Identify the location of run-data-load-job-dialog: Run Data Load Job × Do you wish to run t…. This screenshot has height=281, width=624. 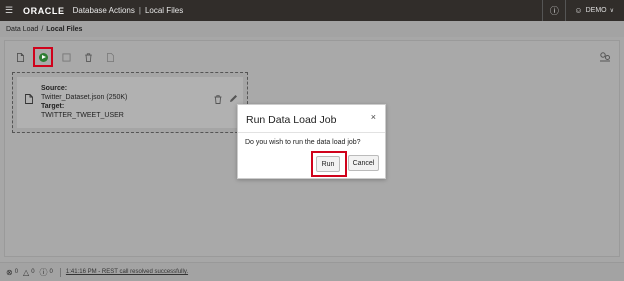
(311, 141).